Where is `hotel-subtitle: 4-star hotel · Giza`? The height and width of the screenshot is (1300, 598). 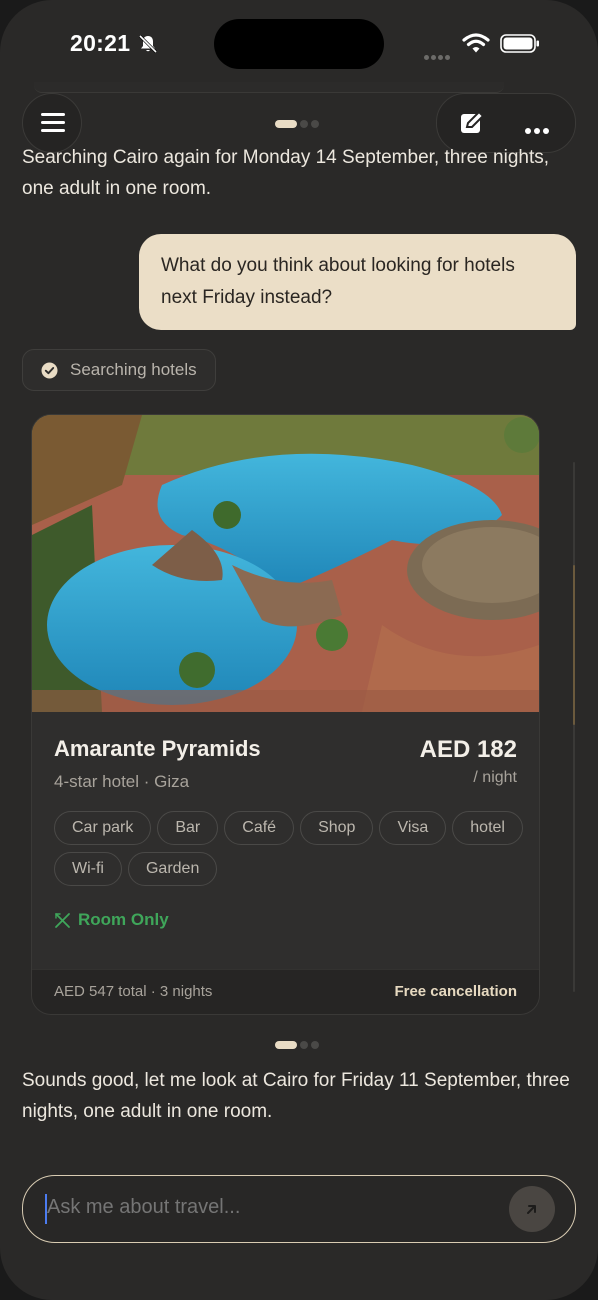
hotel-subtitle: 4-star hotel · Giza is located at coordinates (122, 781).